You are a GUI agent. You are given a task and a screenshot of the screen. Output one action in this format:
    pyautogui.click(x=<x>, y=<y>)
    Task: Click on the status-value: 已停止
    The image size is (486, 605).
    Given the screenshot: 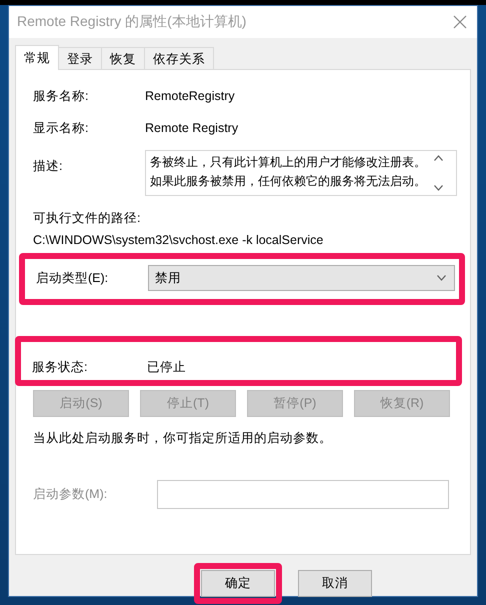 What is the action you would take?
    pyautogui.click(x=166, y=367)
    